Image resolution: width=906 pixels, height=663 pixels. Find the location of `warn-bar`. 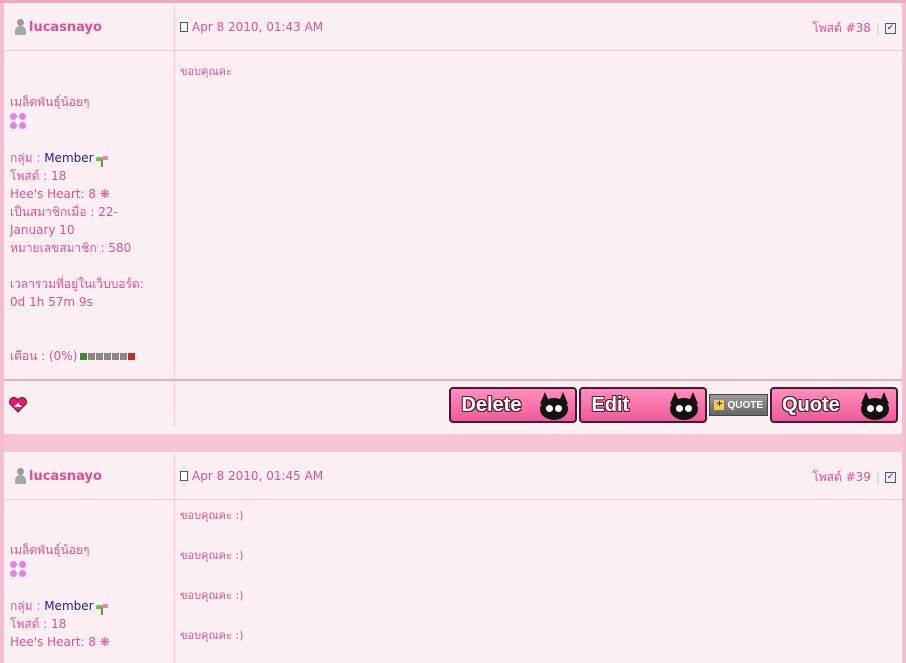

warn-bar is located at coordinates (108, 356).